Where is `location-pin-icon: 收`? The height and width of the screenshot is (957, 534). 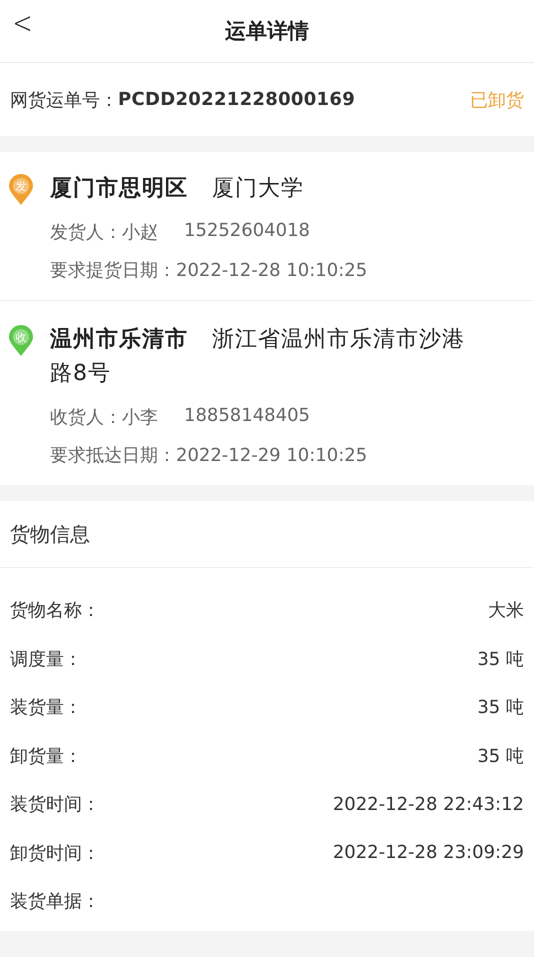 location-pin-icon: 收 is located at coordinates (21, 341).